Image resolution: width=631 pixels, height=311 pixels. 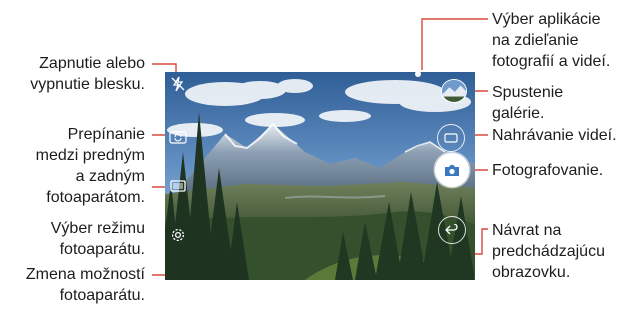 I want to click on label-record: Nahrávanie videí., so click(x=554, y=135).